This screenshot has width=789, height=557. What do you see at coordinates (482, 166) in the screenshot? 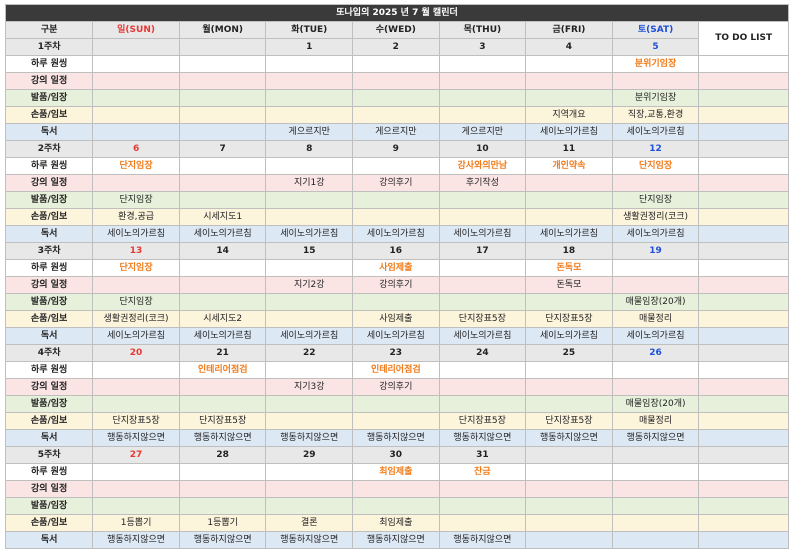
I see `calendar-cell-thu: 강사와의만남` at bounding box center [482, 166].